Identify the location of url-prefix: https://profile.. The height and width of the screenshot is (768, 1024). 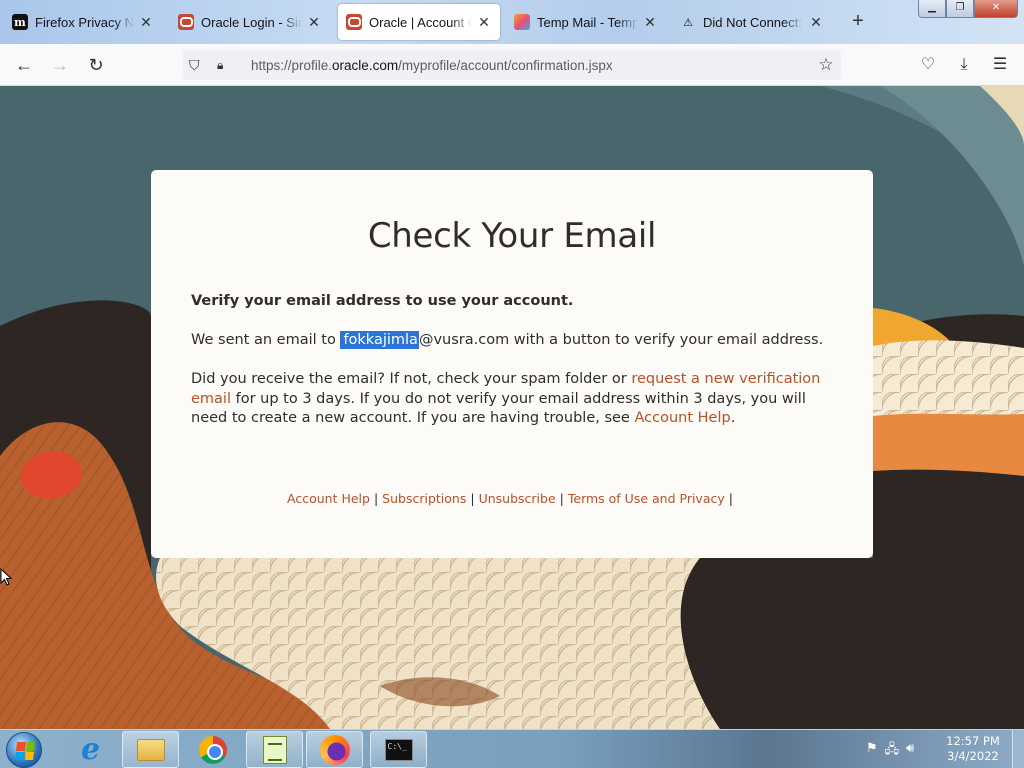
(292, 65).